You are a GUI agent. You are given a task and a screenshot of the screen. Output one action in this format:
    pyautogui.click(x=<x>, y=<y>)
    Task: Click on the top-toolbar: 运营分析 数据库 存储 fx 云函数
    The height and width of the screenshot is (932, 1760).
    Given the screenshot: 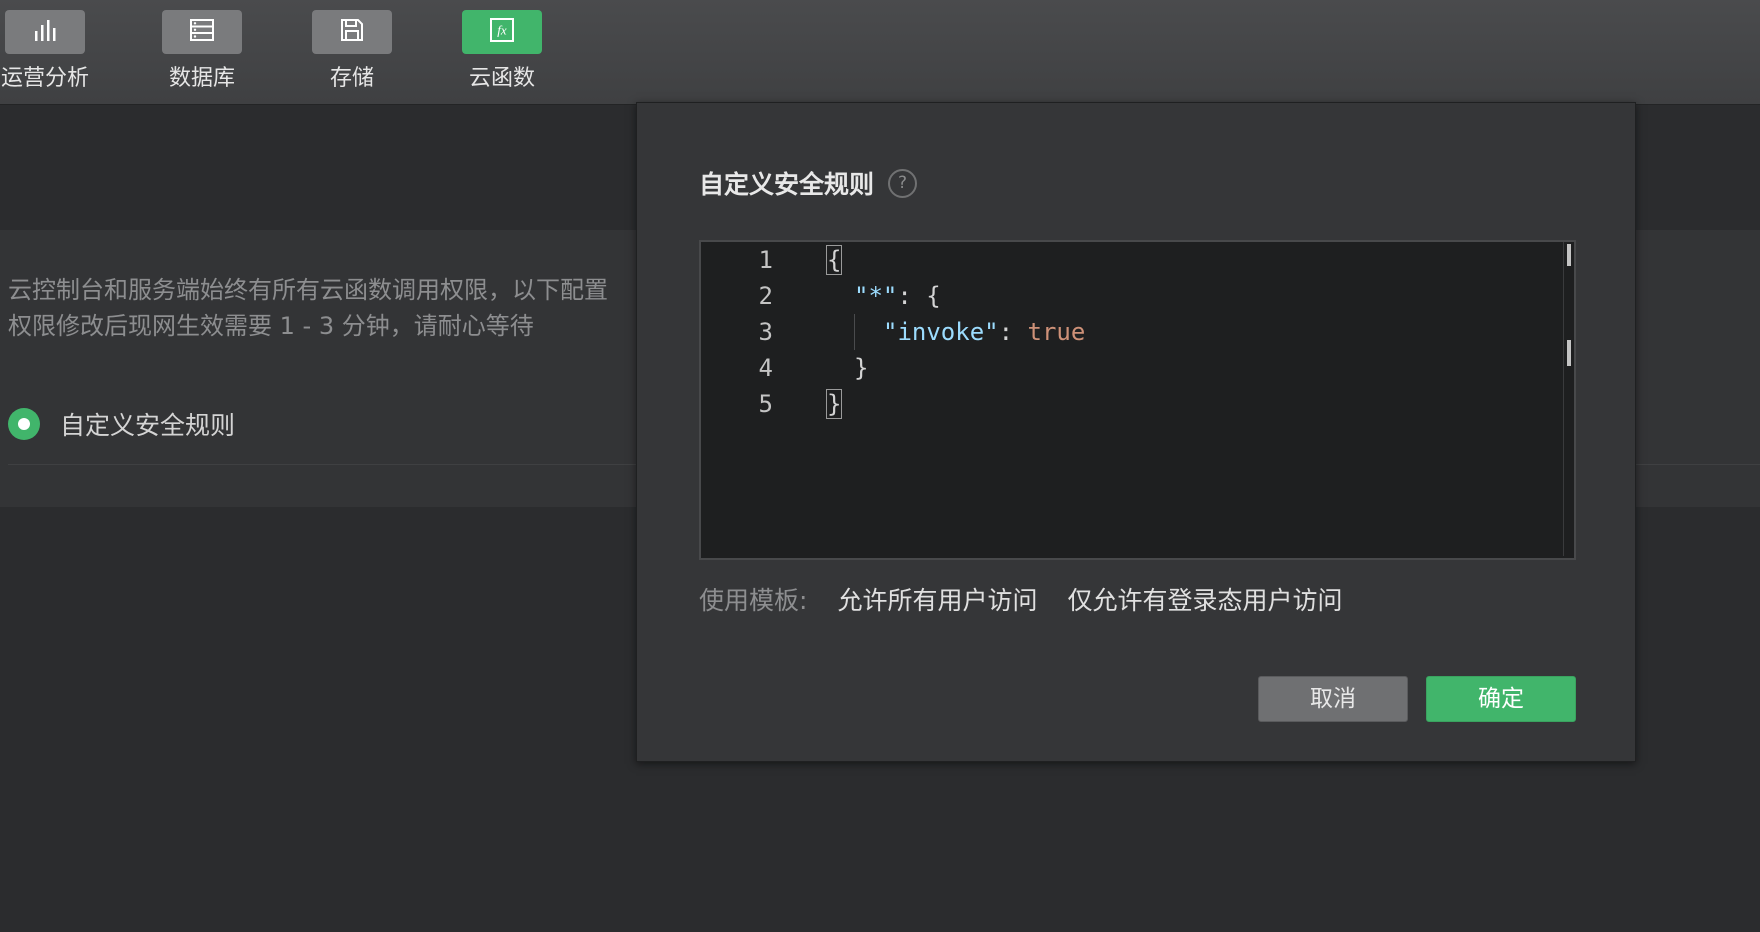 What is the action you would take?
    pyautogui.click(x=880, y=52)
    